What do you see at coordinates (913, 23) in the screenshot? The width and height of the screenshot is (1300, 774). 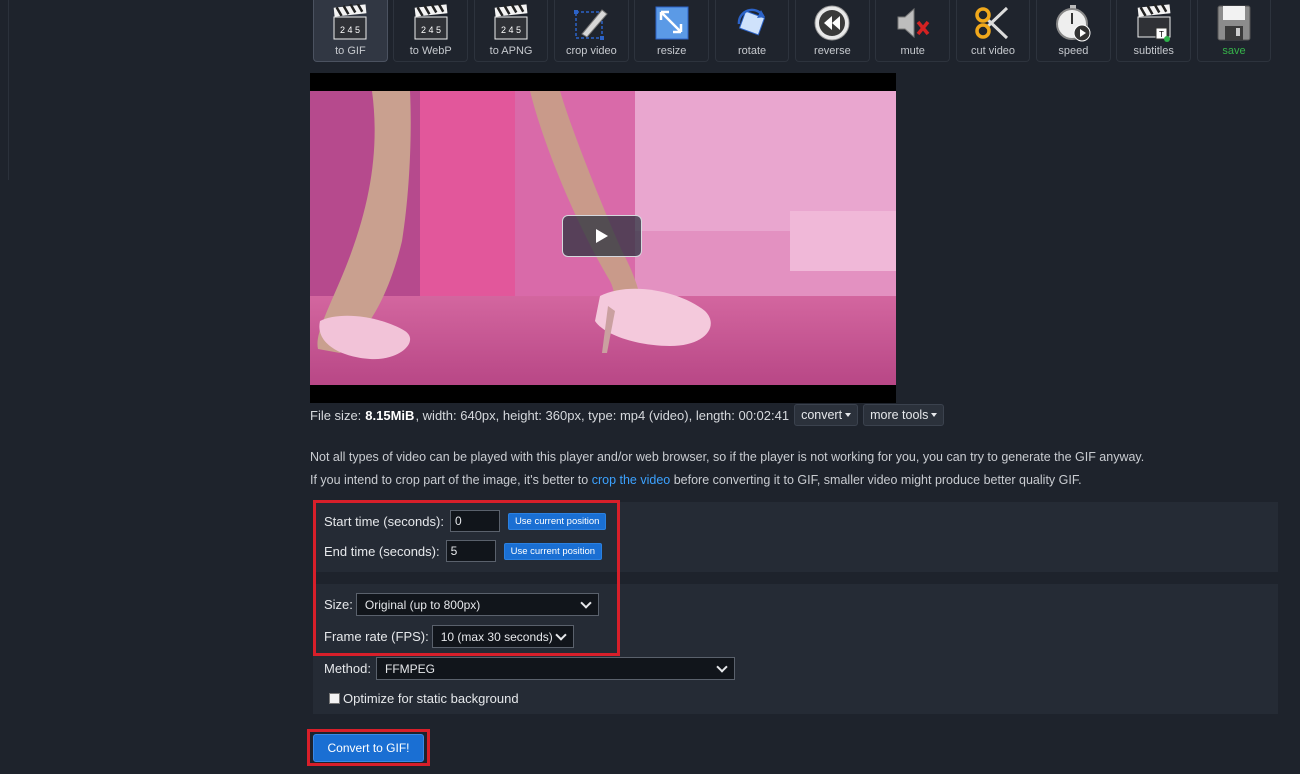 I see `mute-speaker-icon` at bounding box center [913, 23].